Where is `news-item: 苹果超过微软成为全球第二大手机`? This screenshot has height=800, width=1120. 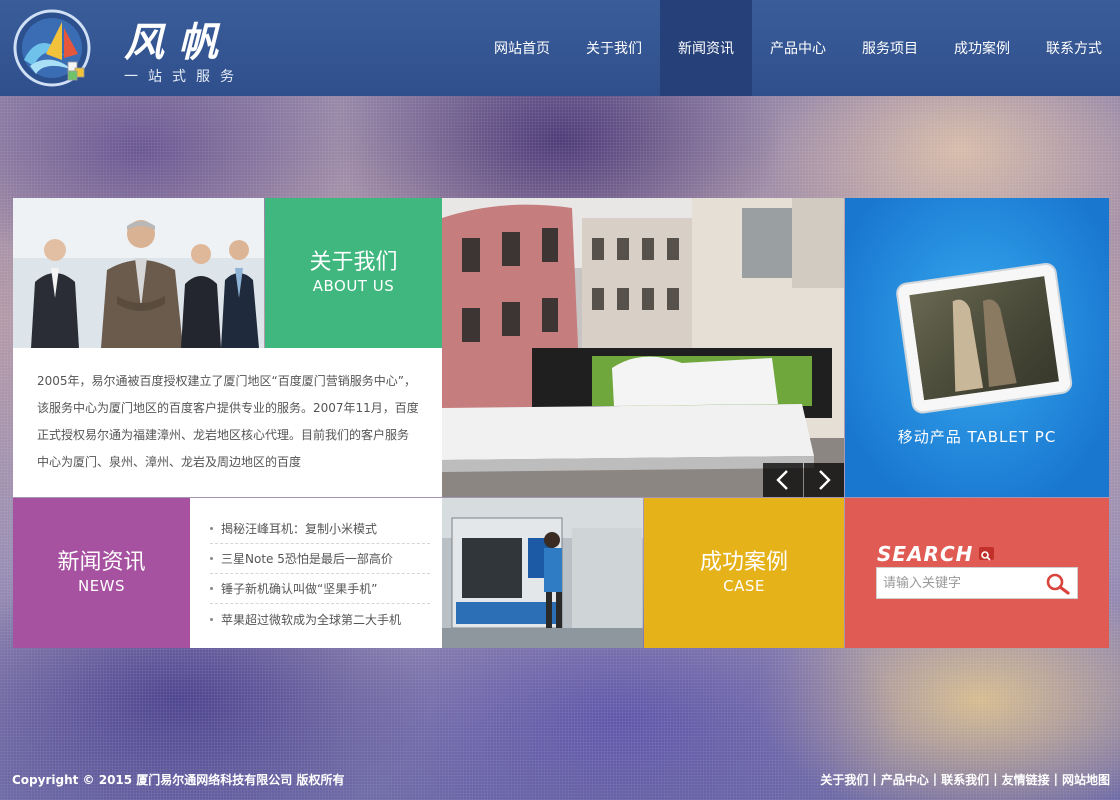
news-item: 苹果超过微软成为全球第二大手机 is located at coordinates (320, 619).